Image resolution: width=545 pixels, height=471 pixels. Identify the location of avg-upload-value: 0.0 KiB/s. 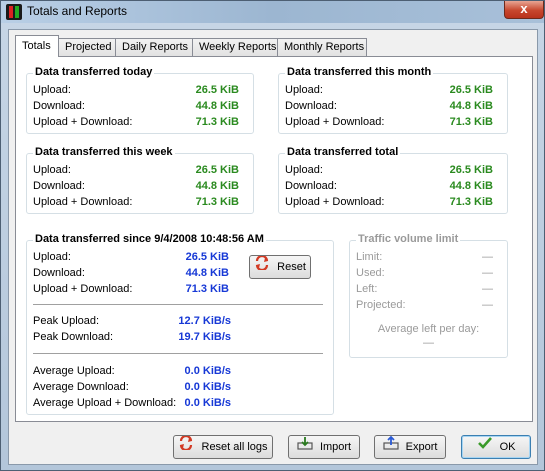
(207, 371).